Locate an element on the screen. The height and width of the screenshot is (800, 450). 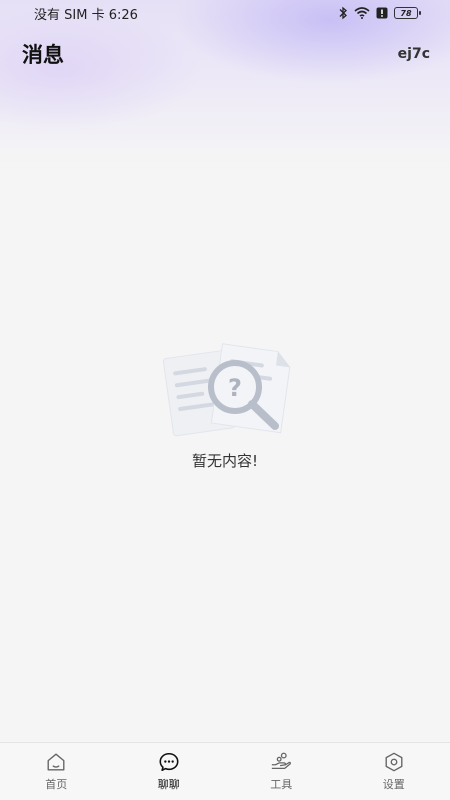
tab-chat-label: 聊聊 is located at coordinates (168, 784).